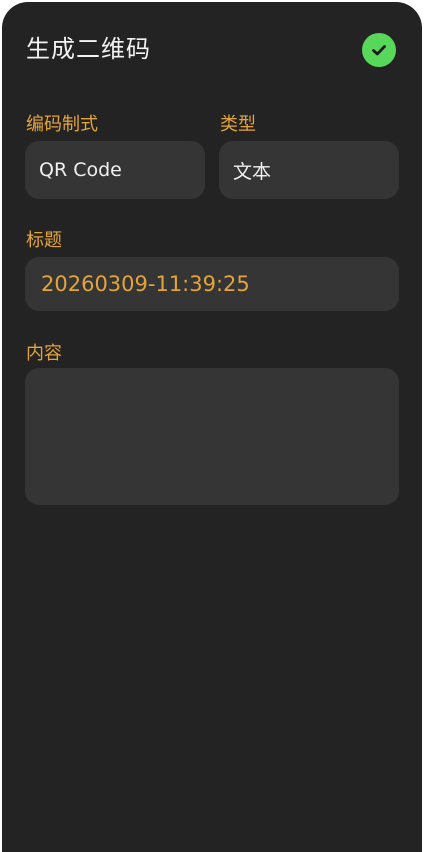 This screenshot has width=424, height=852. I want to click on confirm-button, so click(379, 50).